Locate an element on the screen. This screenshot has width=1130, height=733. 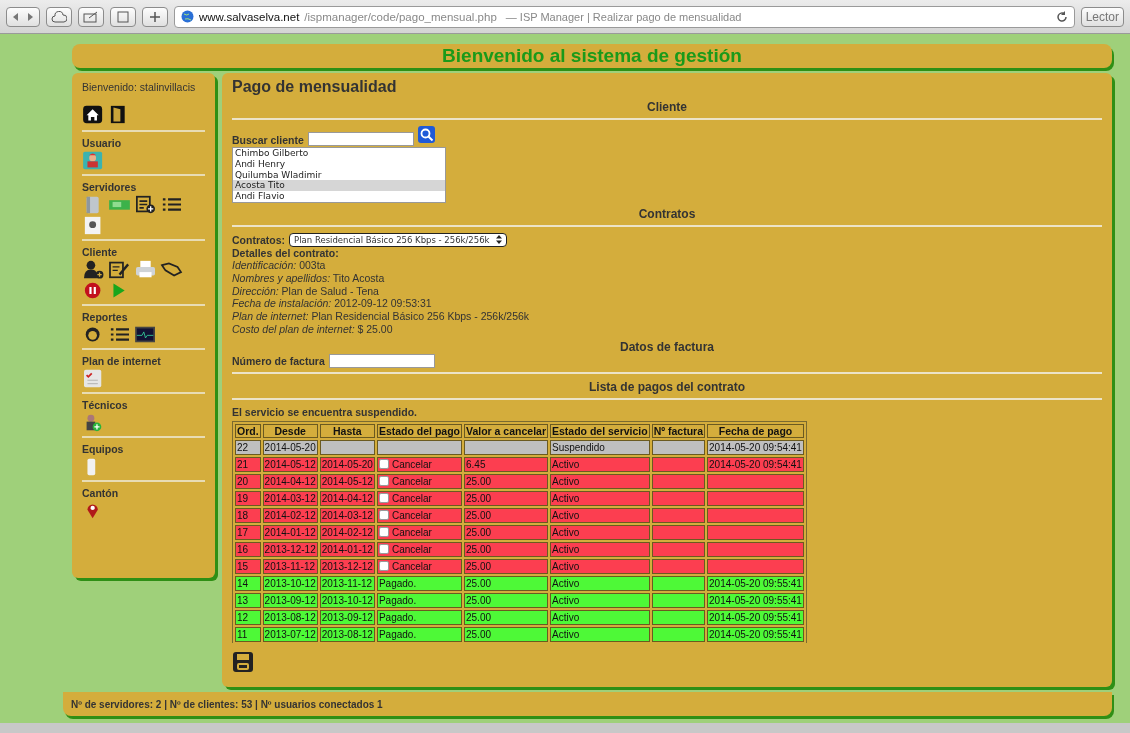
user-add-icon is located at coordinates (93, 269).